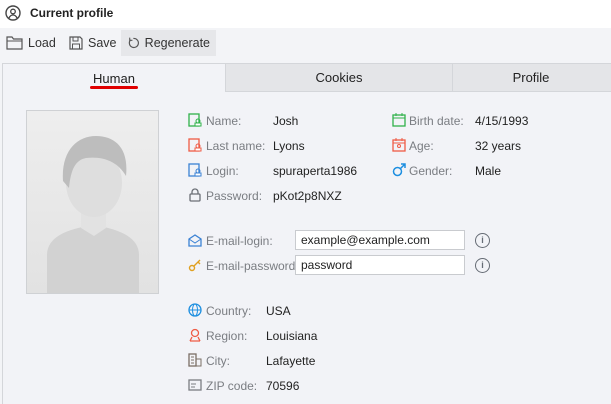 The height and width of the screenshot is (404, 611). I want to click on calendar-icon, so click(399, 120).